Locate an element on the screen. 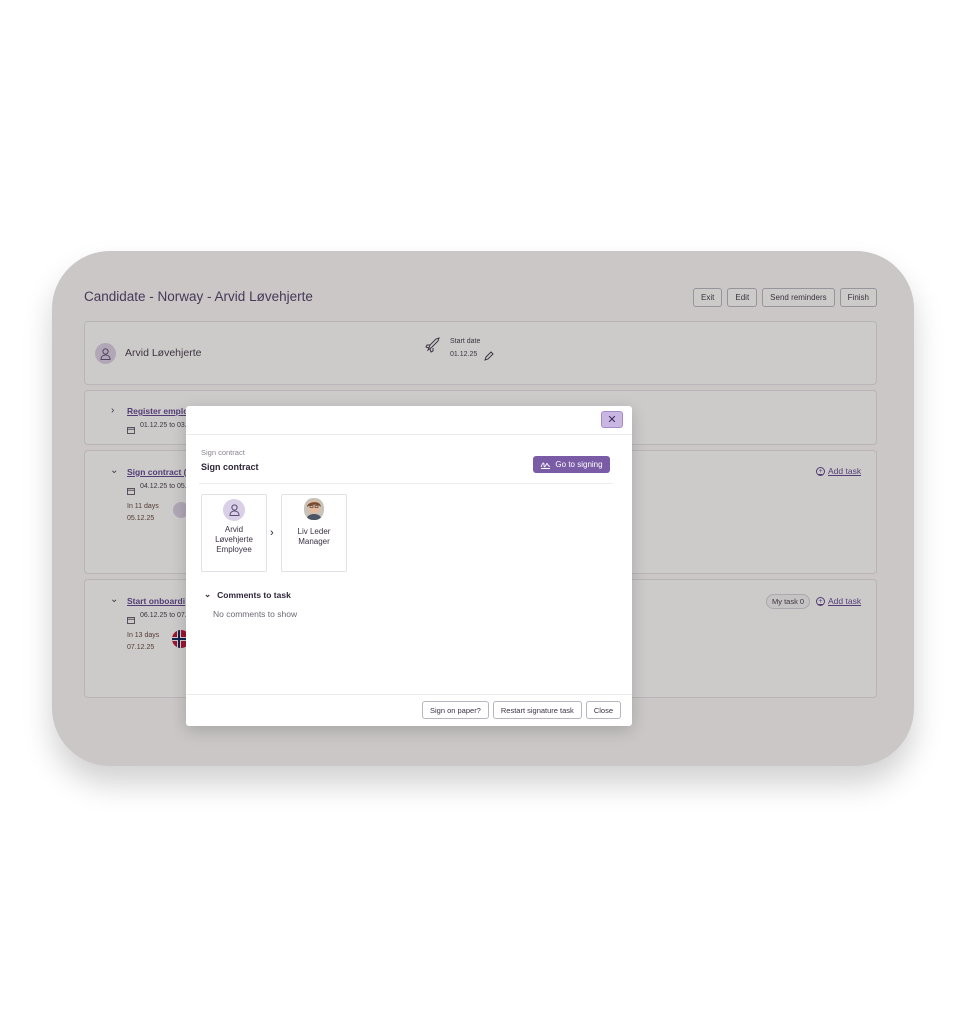 This screenshot has height=1017, width=967. chevron-right-icon: › is located at coordinates (272, 533).